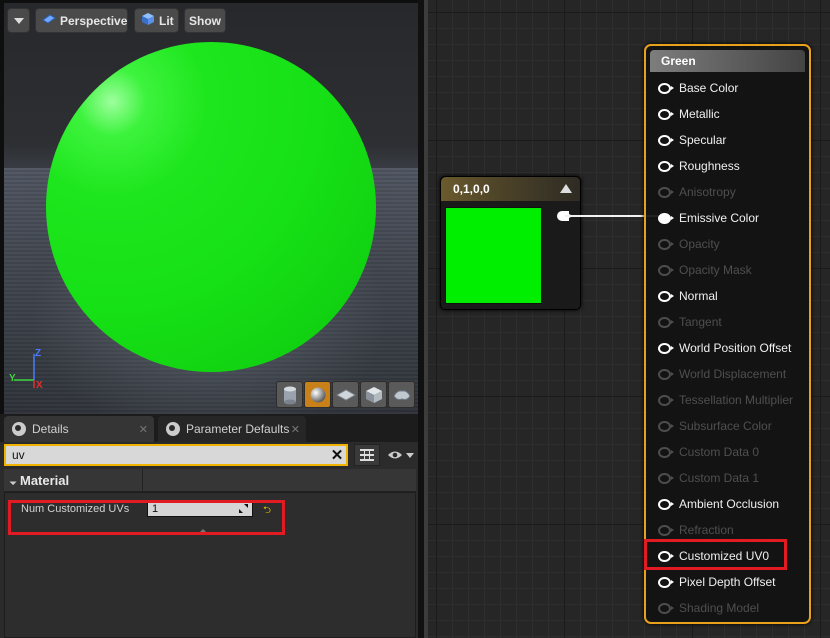 The height and width of the screenshot is (638, 830). Describe the element at coordinates (401, 394) in the screenshot. I see `custom-mesh-icon` at that location.